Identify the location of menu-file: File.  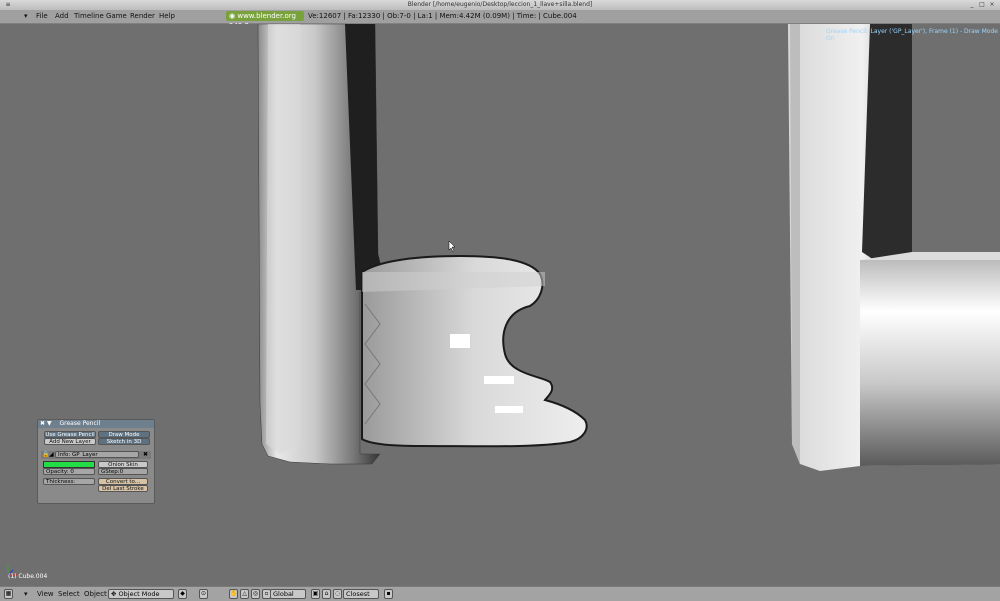
(42, 16).